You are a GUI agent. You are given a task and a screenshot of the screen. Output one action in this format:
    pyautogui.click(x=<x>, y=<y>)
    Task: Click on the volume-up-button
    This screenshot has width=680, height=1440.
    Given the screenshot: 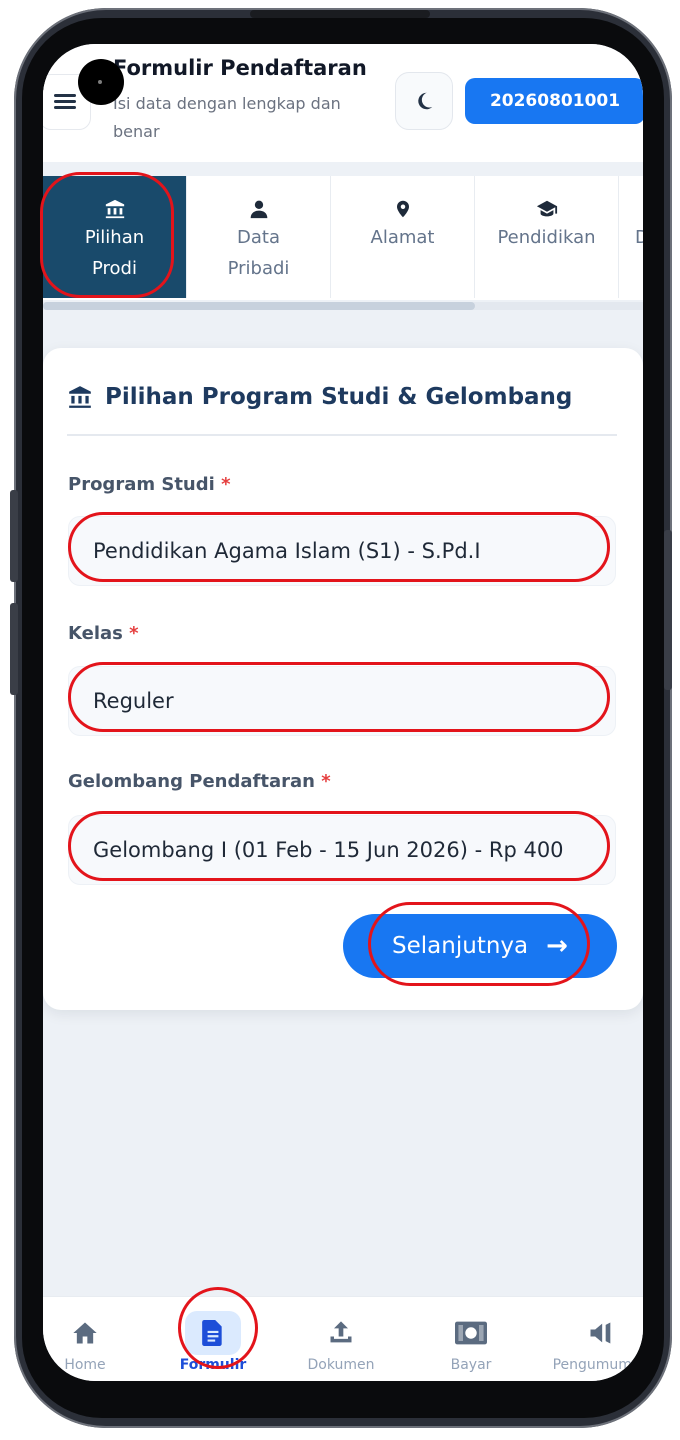 What is the action you would take?
    pyautogui.click(x=14, y=536)
    